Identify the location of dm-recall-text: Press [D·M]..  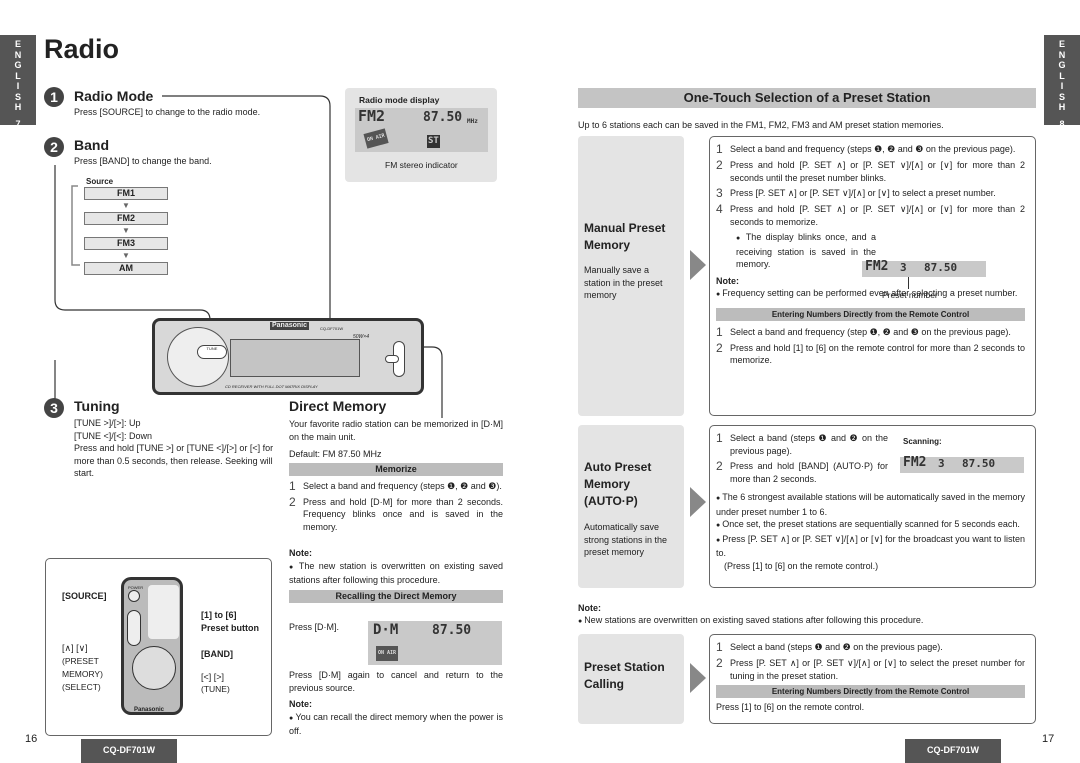
(314, 627).